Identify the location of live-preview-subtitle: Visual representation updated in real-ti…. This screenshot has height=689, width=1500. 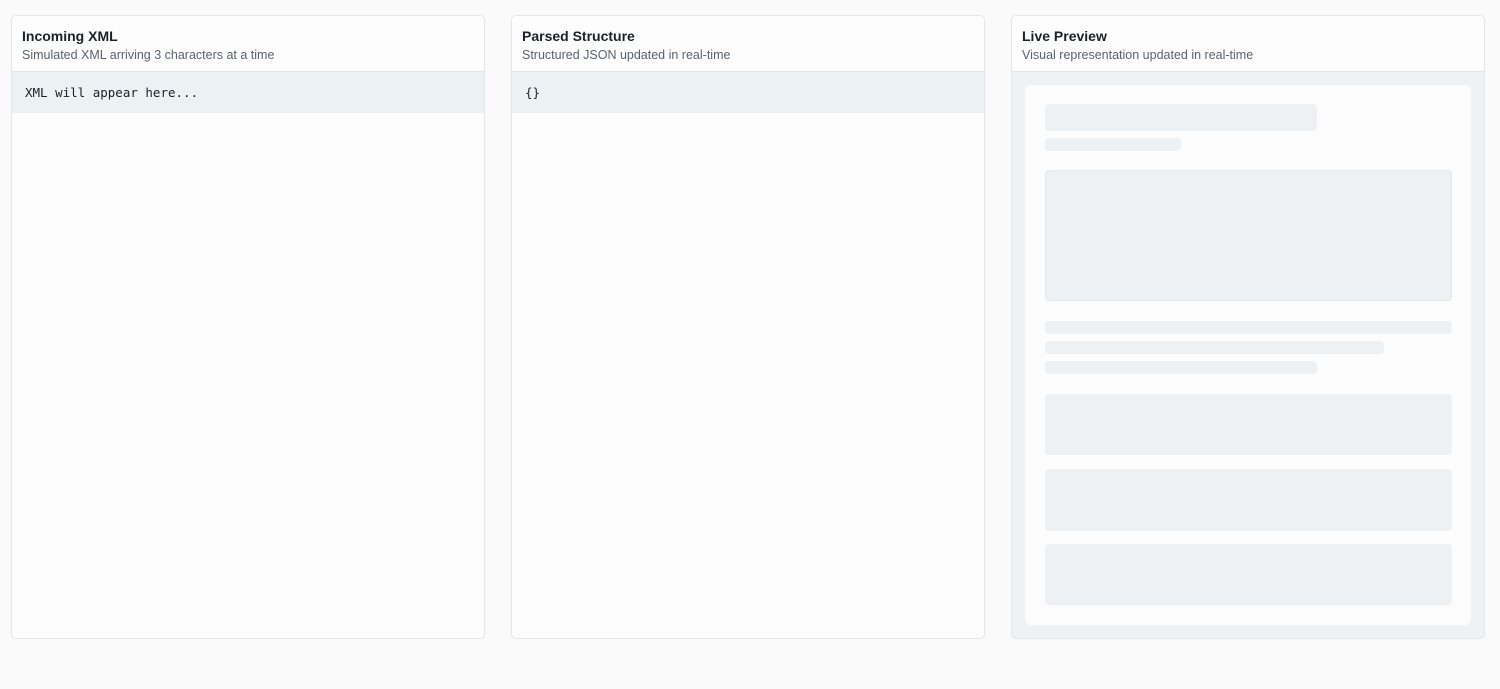
(1138, 55).